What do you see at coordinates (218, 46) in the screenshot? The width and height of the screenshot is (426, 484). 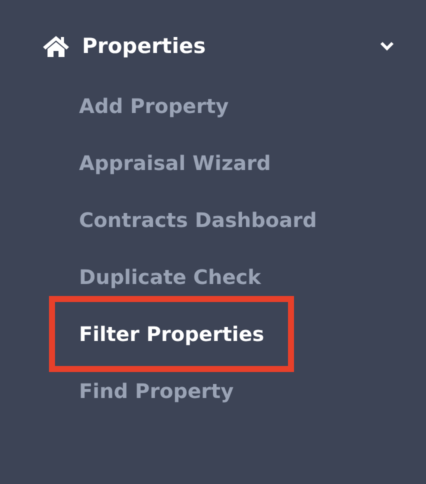 I see `properties-menu-header: Properties` at bounding box center [218, 46].